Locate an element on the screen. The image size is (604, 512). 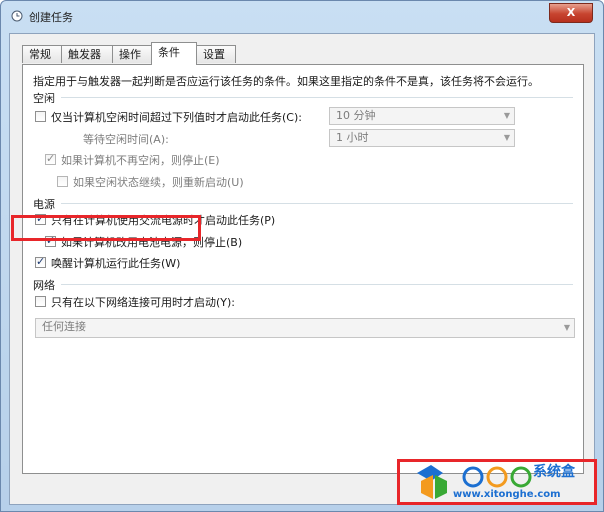
network-group-header: 网络 is located at coordinates (44, 285).